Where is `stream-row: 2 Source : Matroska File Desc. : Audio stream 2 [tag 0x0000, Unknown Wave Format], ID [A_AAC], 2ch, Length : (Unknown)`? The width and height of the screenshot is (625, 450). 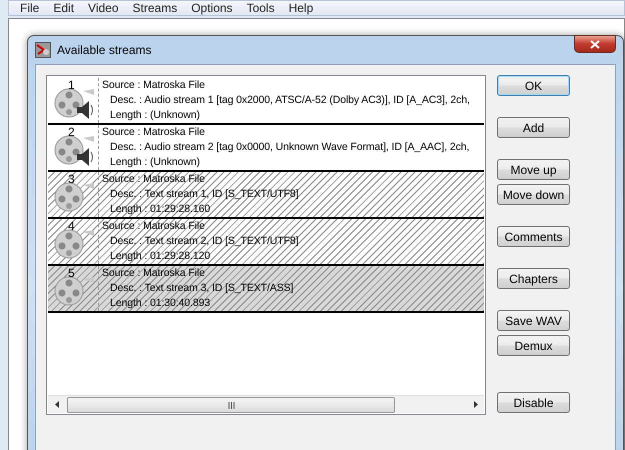 stream-row: 2 Source : Matroska File Desc. : Audio stream 2 [tag 0x0000, Unknown Wave Format], ID [A_AAC], 2ch, Length : (Unknown) is located at coordinates (266, 148).